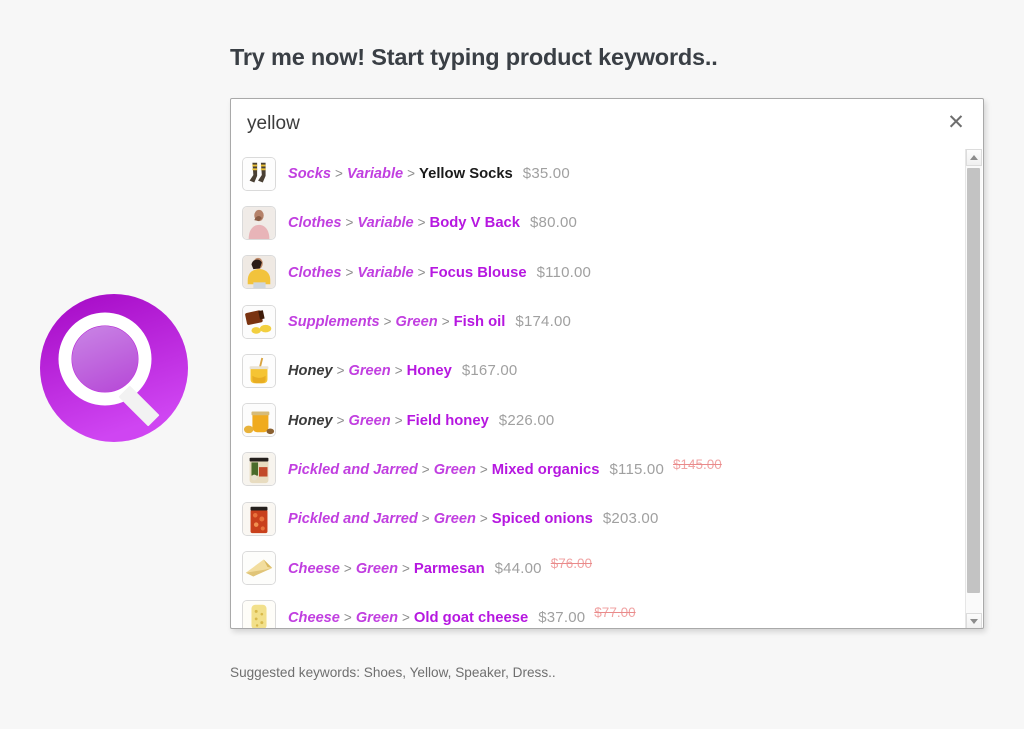  Describe the element at coordinates (429, 371) in the screenshot. I see `result-product-name: Honey` at that location.